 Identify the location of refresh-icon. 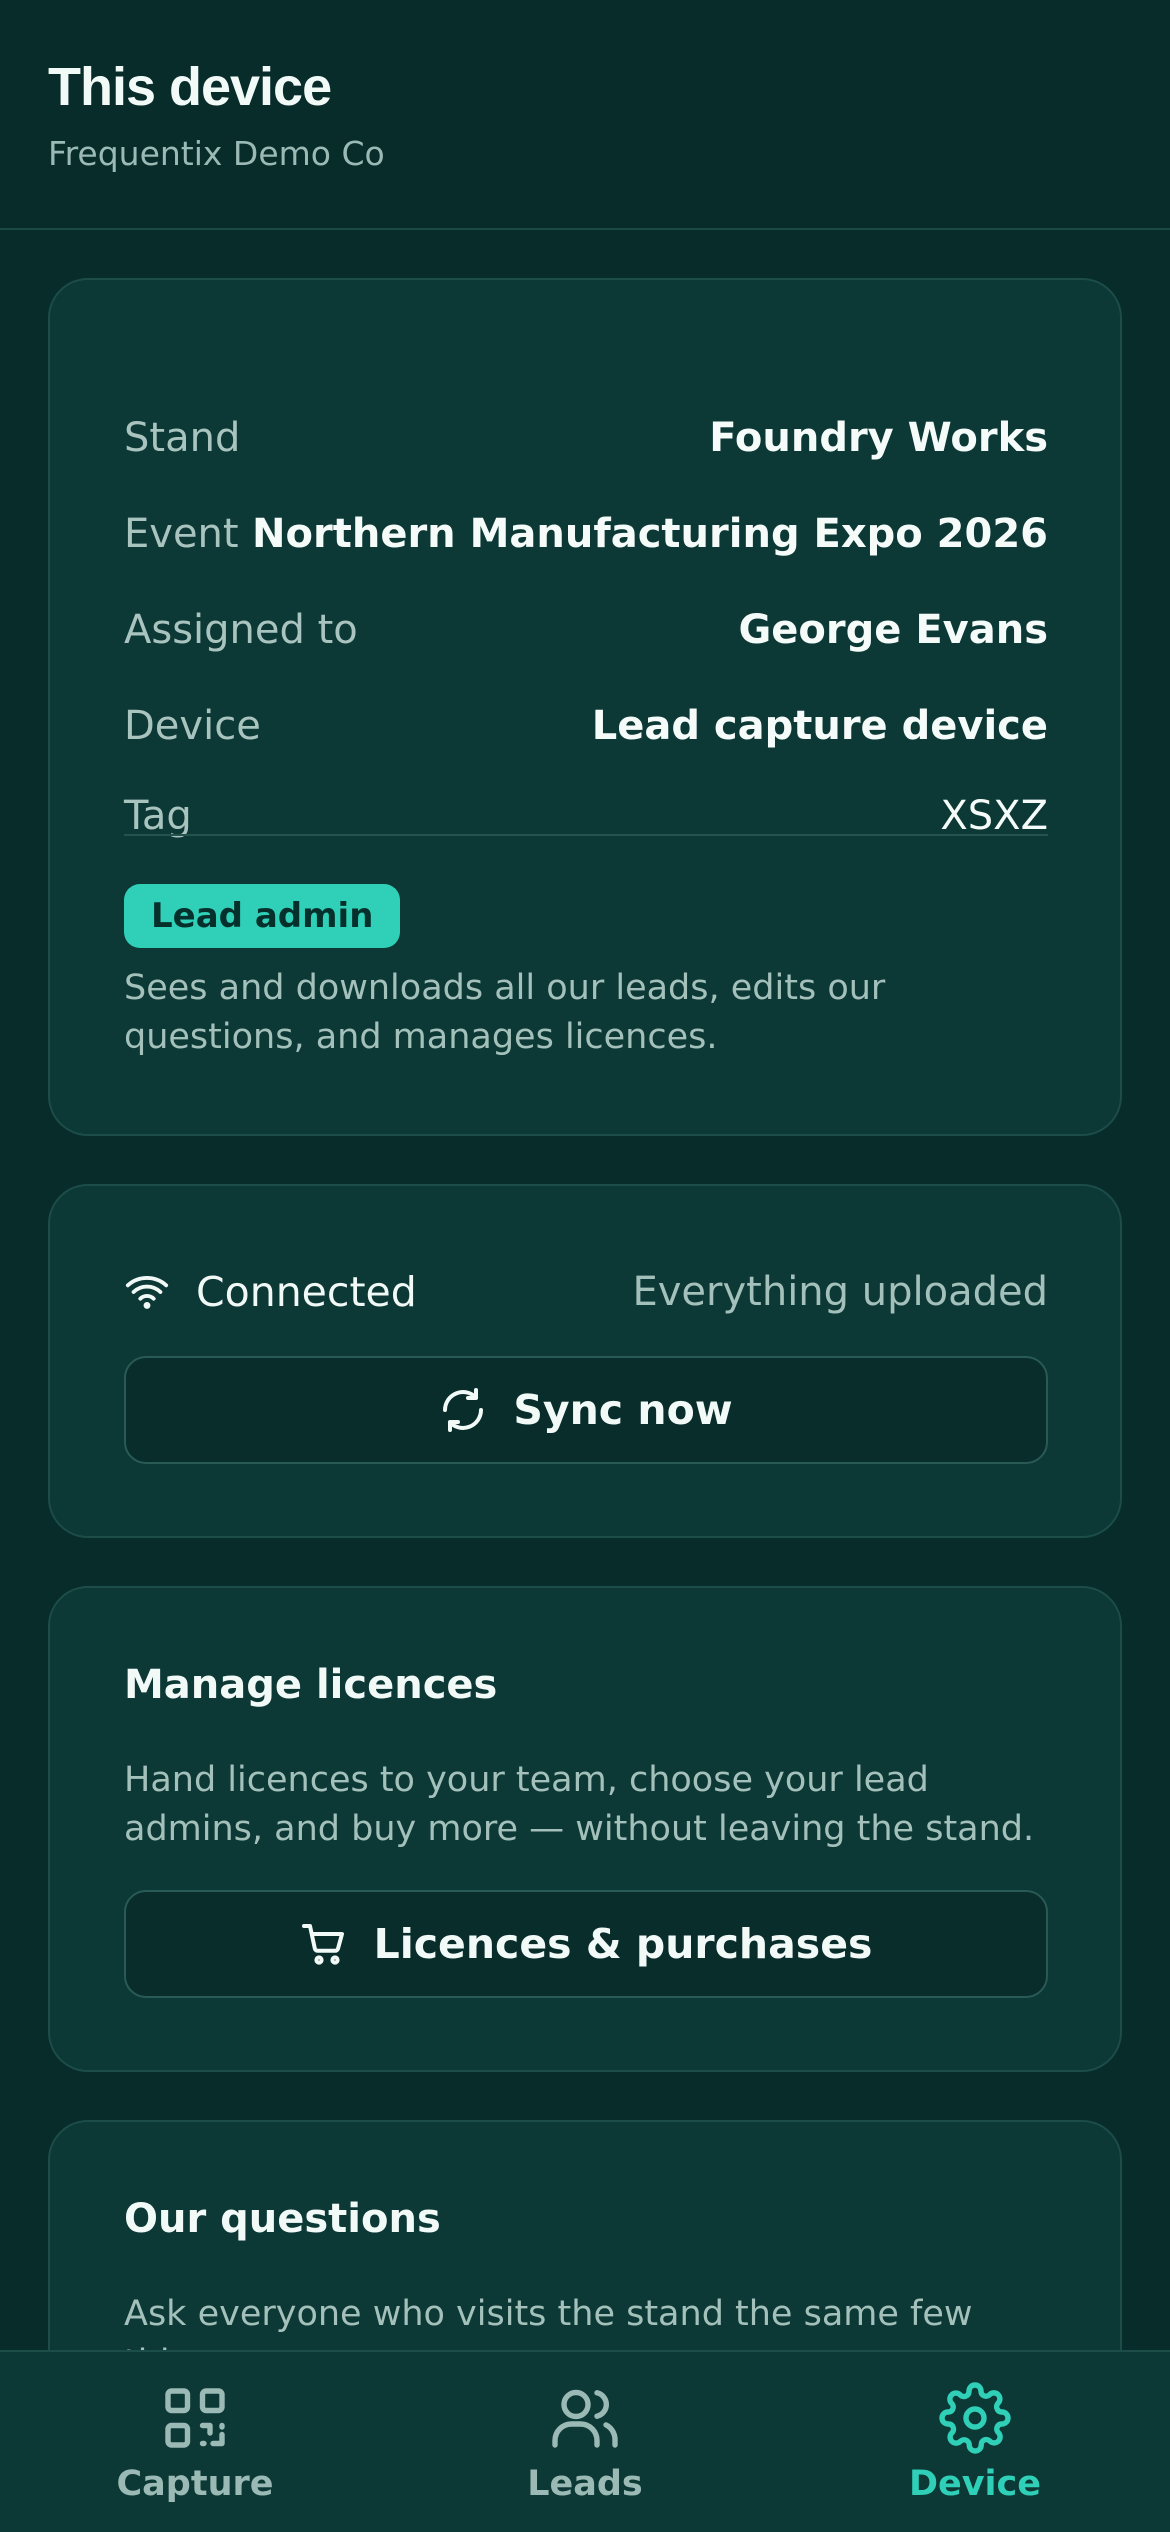
(463, 1410).